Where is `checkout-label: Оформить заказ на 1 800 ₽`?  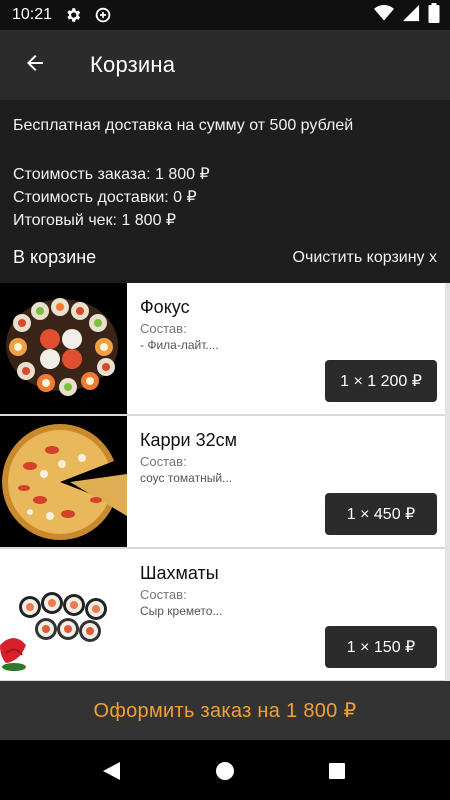
checkout-label: Оформить заказ на 1 800 ₽ is located at coordinates (225, 711).